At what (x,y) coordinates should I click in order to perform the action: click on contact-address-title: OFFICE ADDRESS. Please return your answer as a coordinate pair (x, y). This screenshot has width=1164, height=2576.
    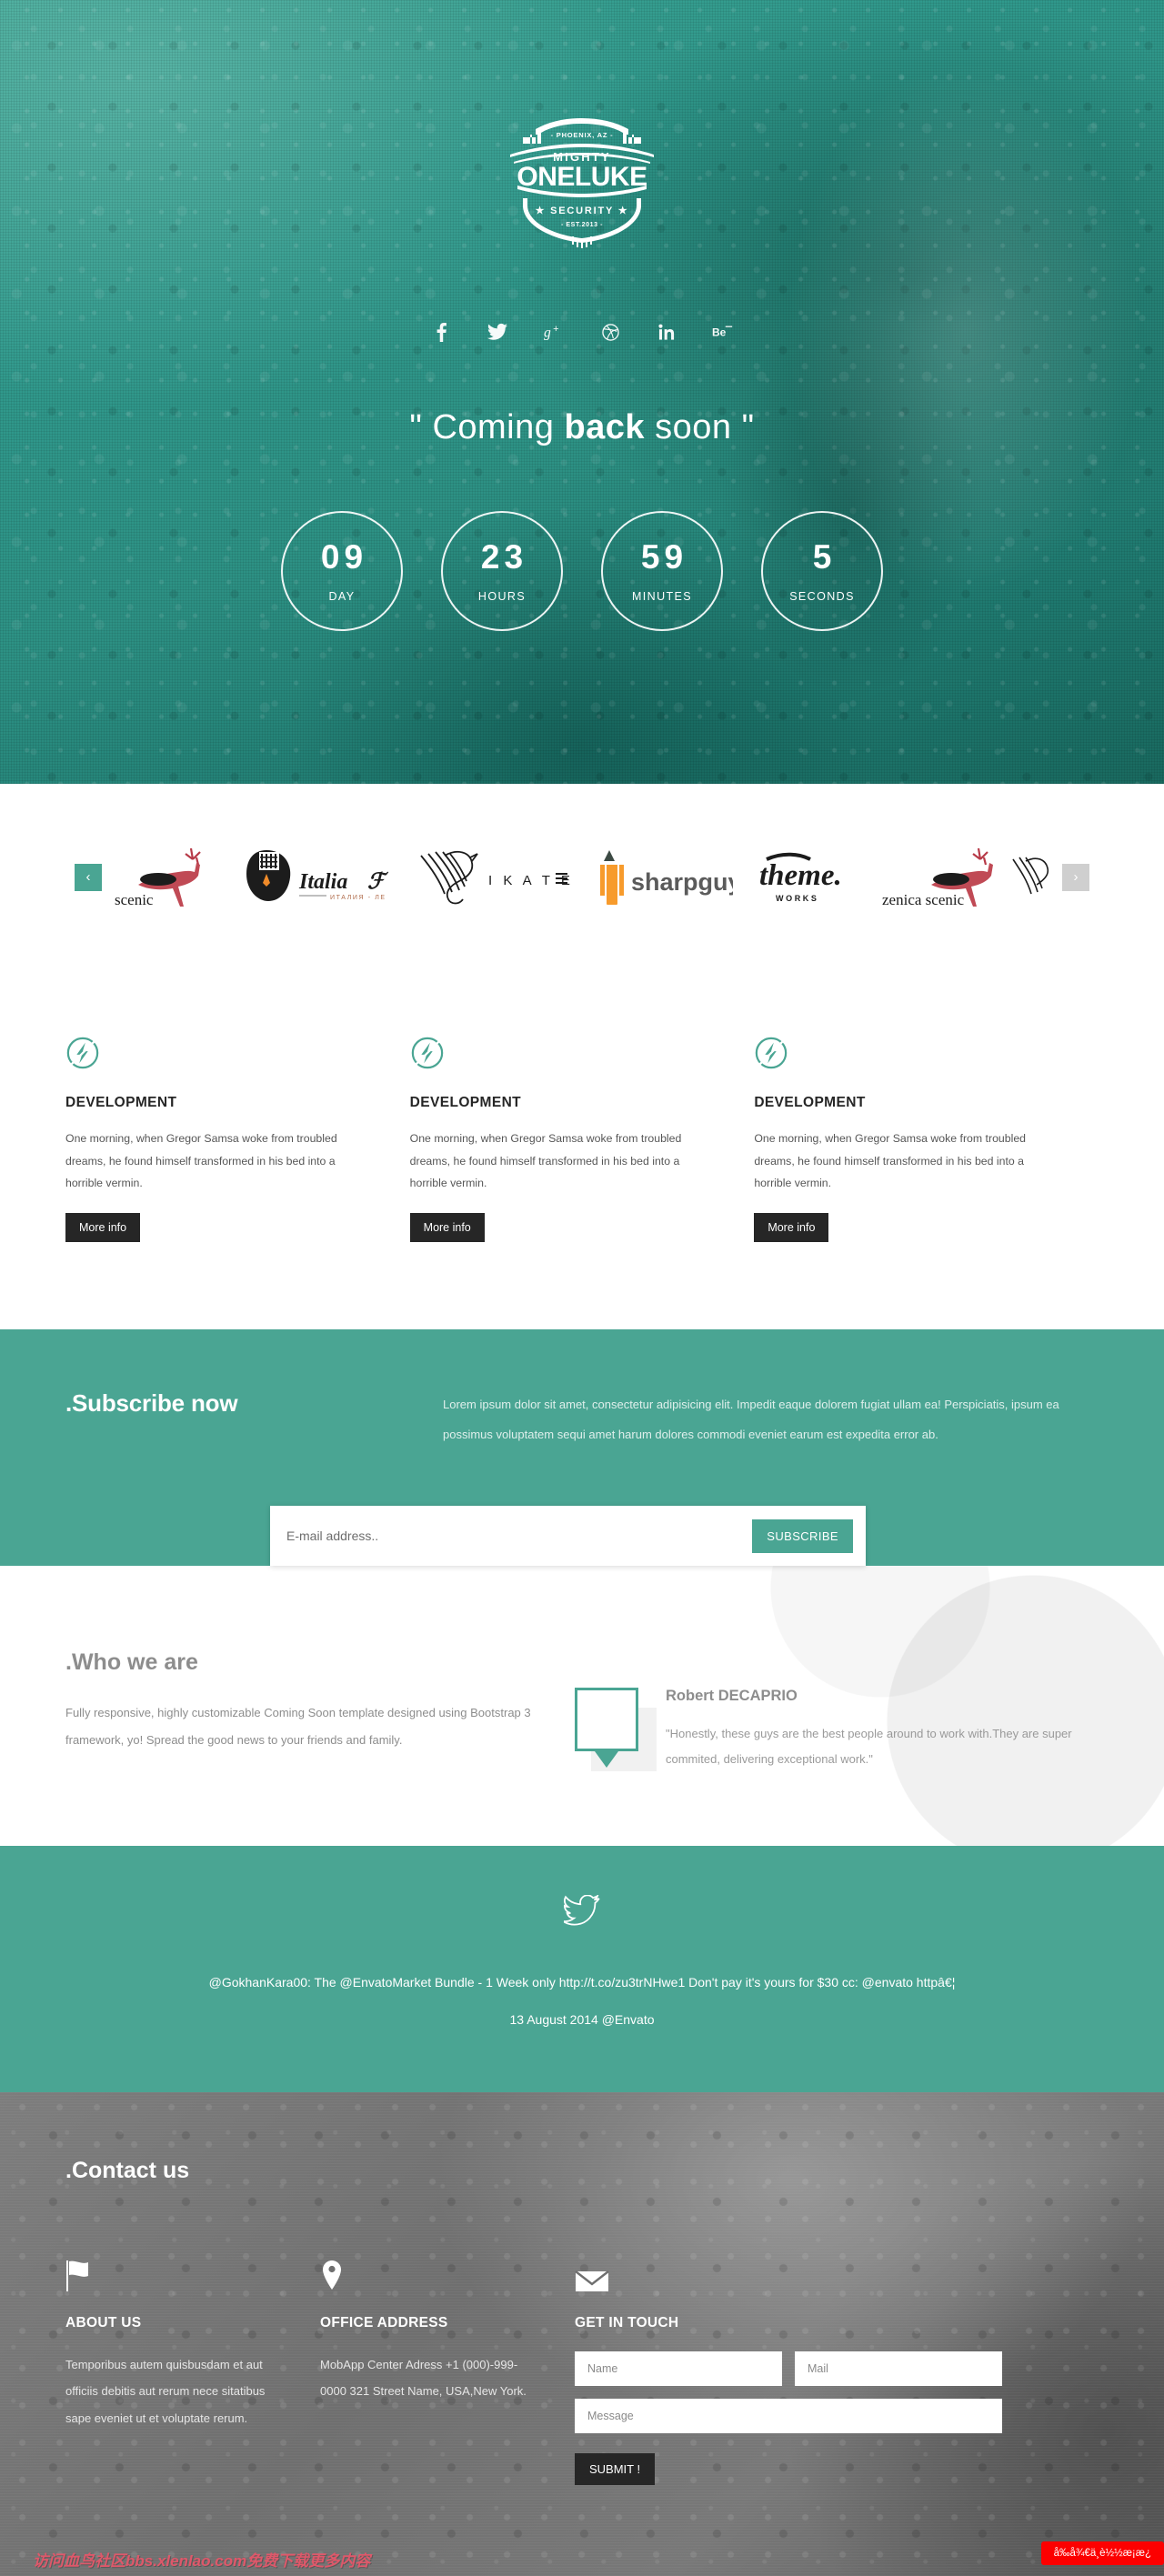
    Looking at the image, I should click on (384, 2323).